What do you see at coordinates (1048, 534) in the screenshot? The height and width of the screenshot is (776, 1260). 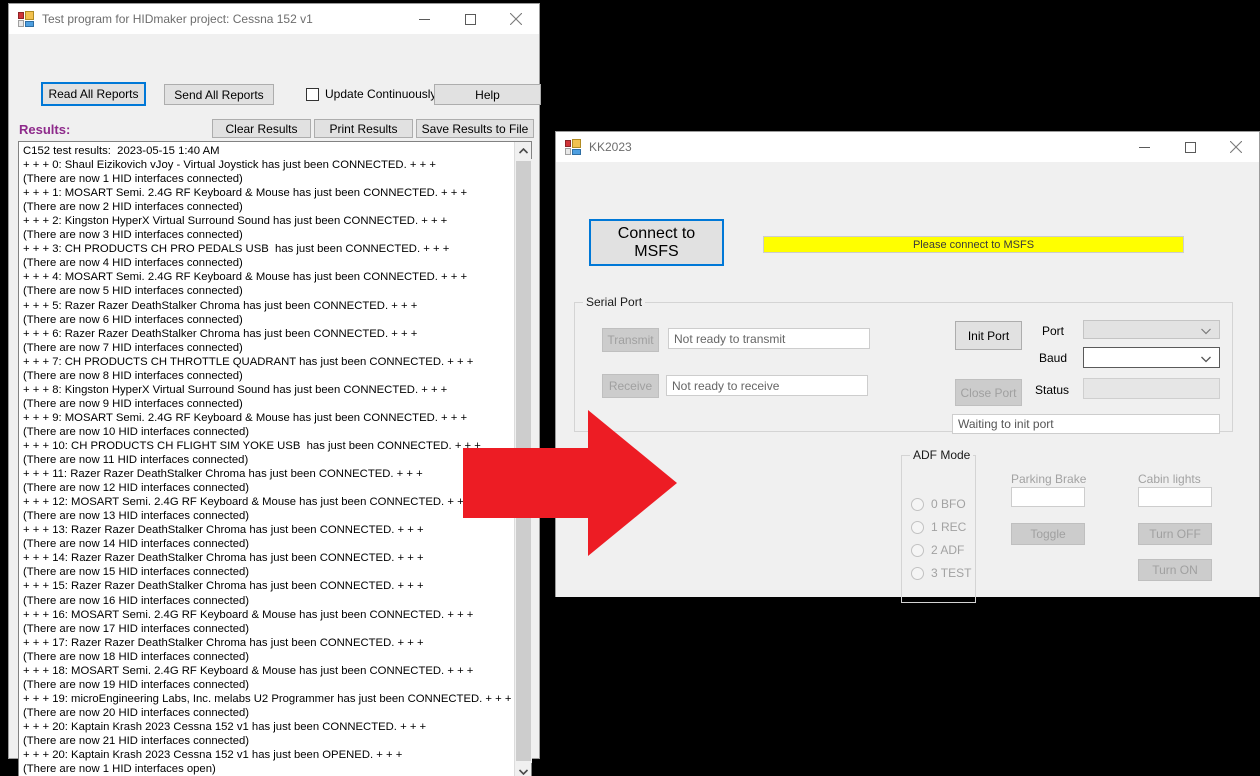 I see `parking-brake-toggle-button: Toggle` at bounding box center [1048, 534].